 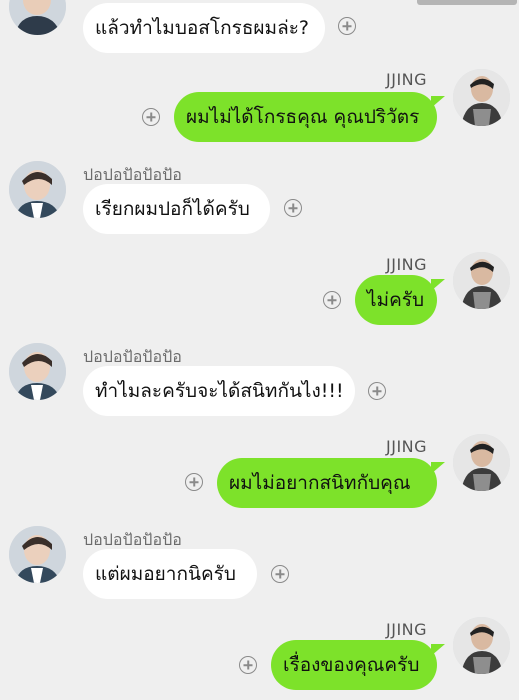 What do you see at coordinates (165, 574) in the screenshot?
I see `message-text: แต่ผมอยากนิครับ` at bounding box center [165, 574].